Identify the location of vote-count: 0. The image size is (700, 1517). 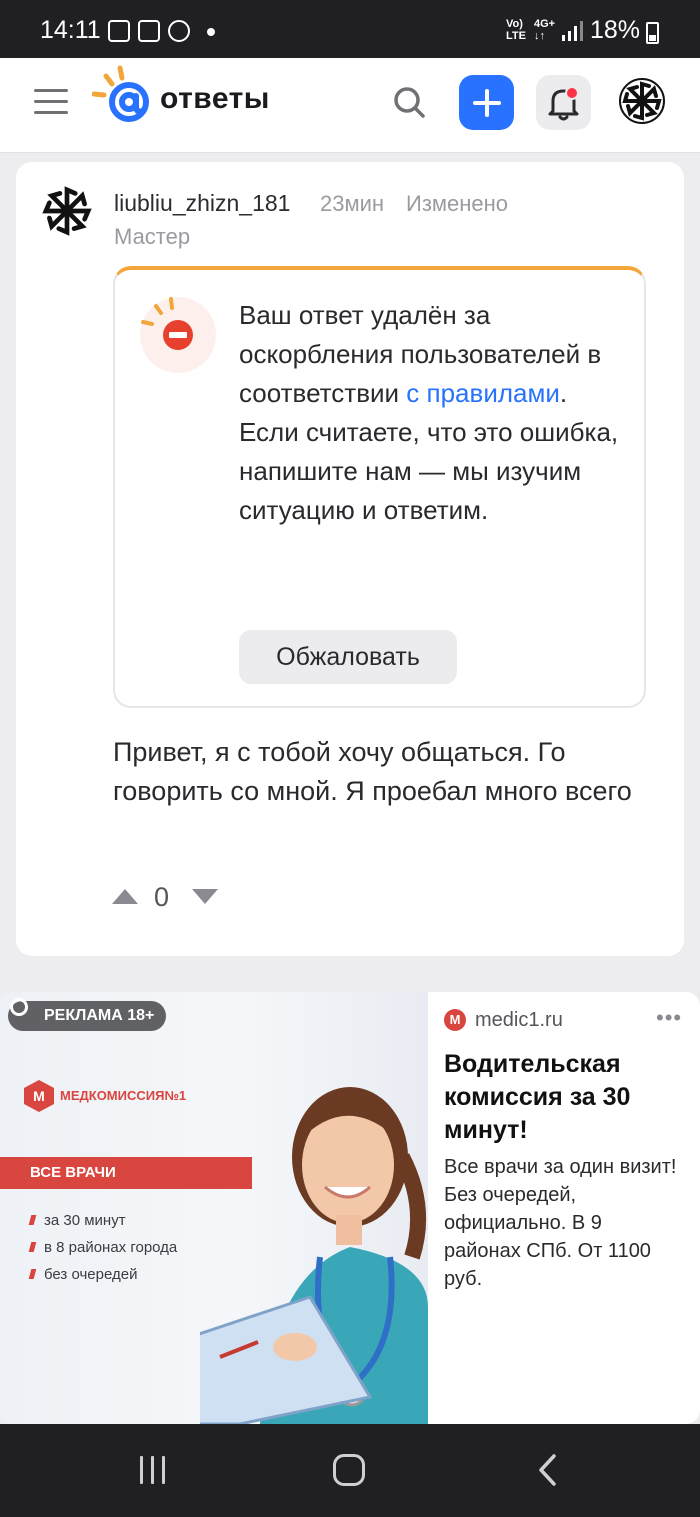
(162, 897).